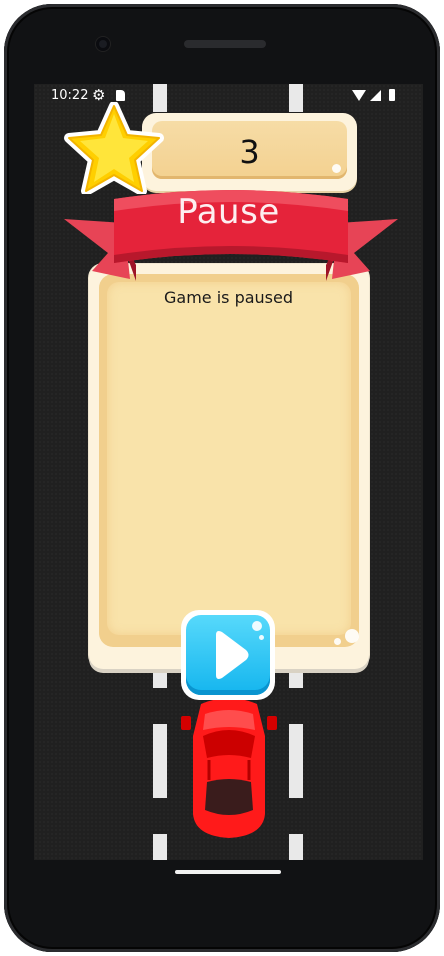  What do you see at coordinates (375, 95) in the screenshot?
I see `signal-icon` at bounding box center [375, 95].